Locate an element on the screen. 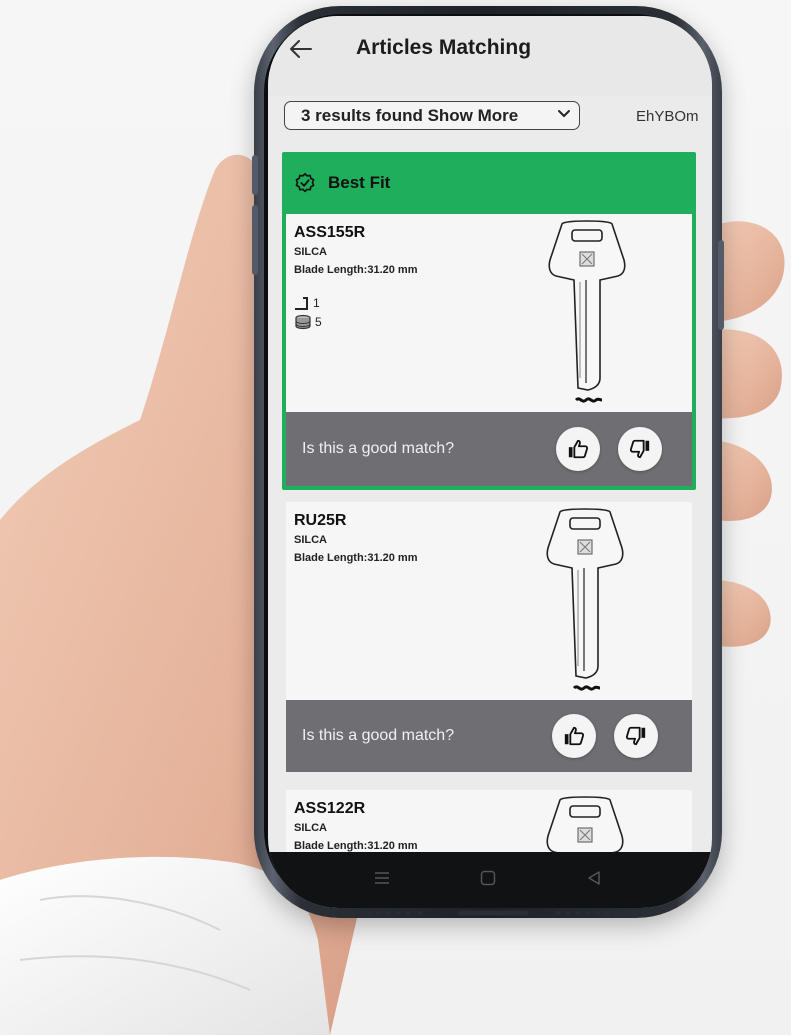 The width and height of the screenshot is (791, 1035). back-button is located at coordinates (301, 49).